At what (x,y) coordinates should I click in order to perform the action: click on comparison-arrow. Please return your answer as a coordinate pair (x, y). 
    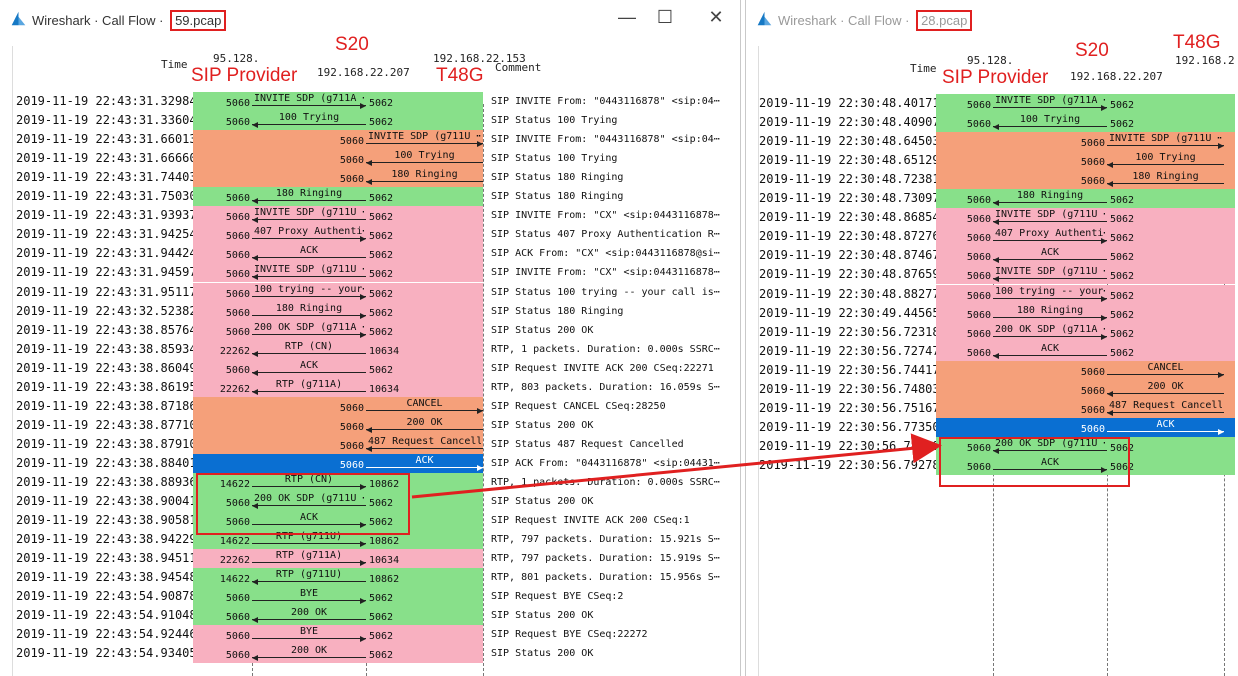
    Looking at the image, I should click on (676, 466).